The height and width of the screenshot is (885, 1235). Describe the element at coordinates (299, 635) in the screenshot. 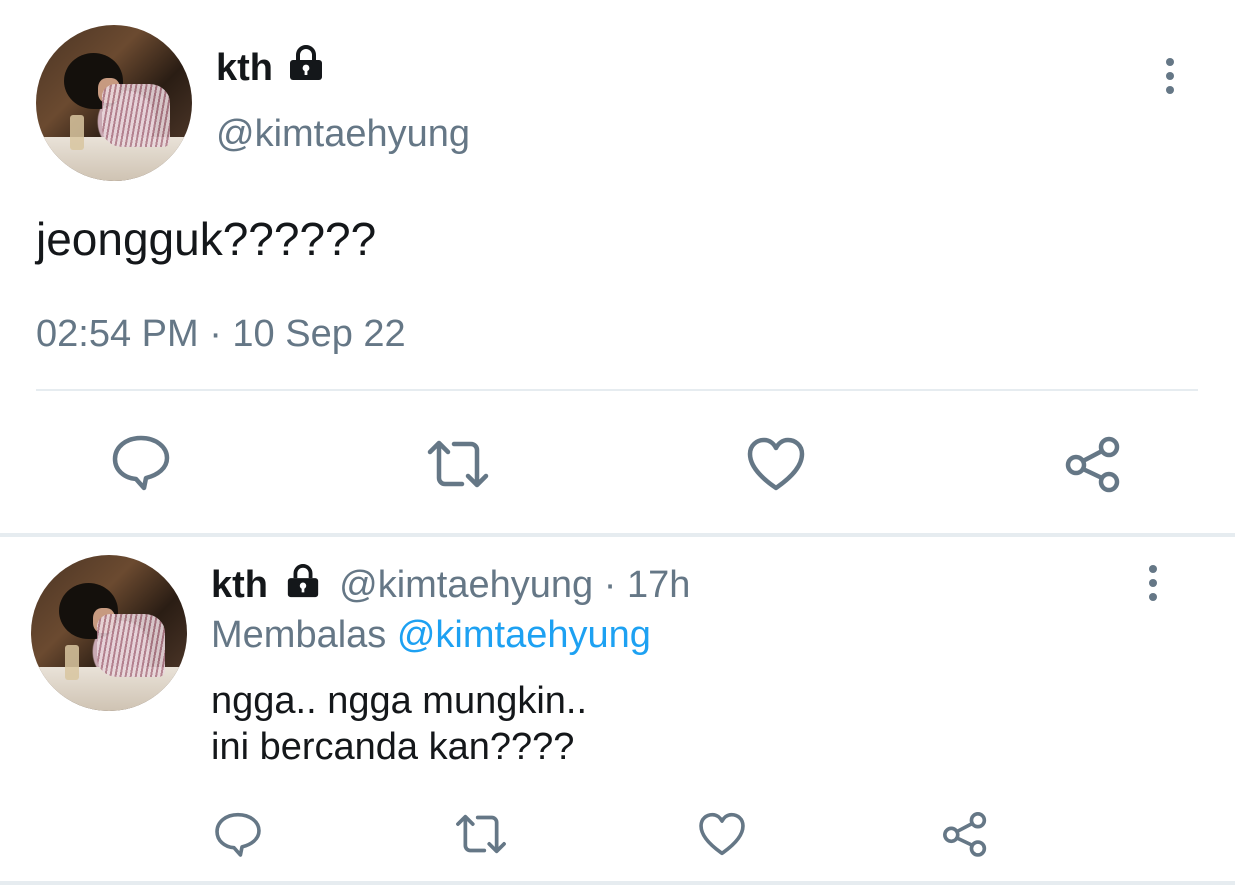

I see `replying-label: Membalas` at that location.